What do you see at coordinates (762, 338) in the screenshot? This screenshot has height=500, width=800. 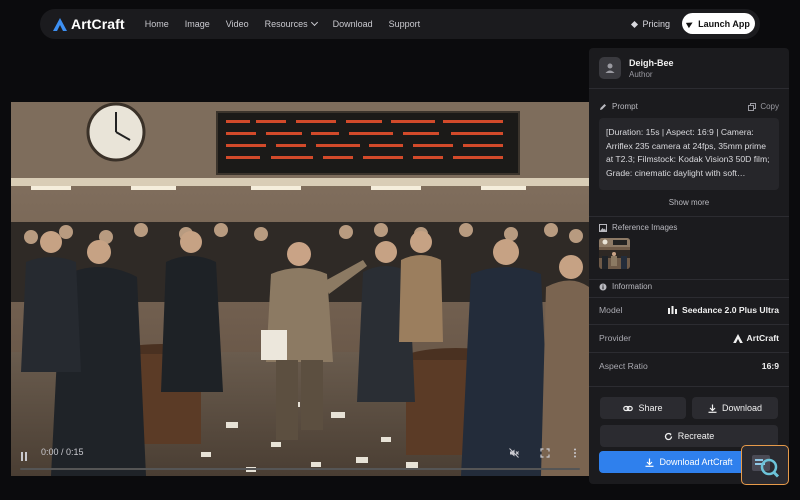 I see `info-value: ArtCraft` at bounding box center [762, 338].